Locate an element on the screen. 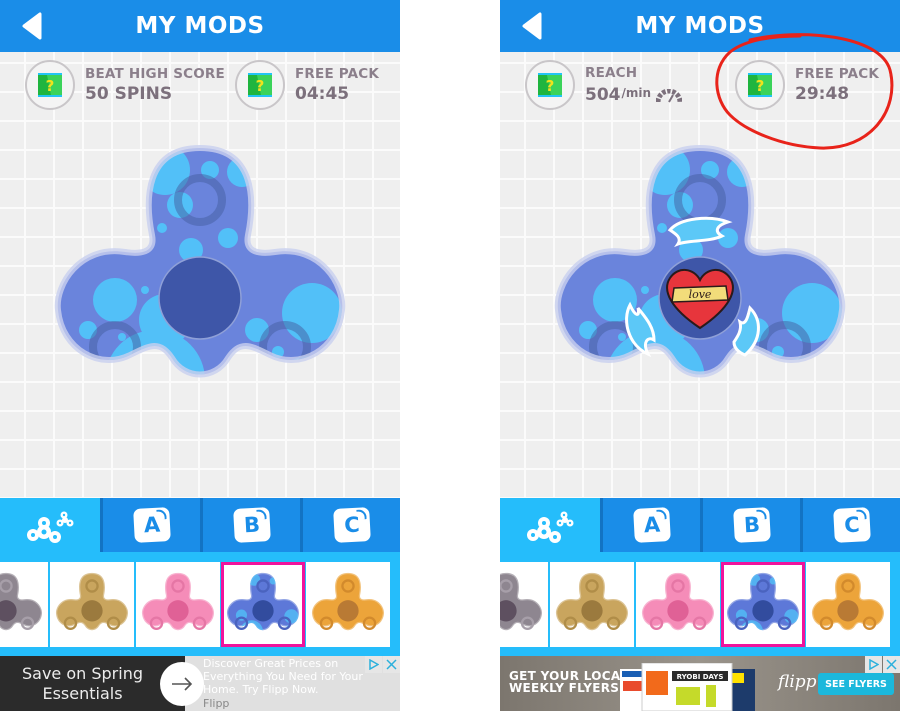 This screenshot has height=711, width=900. flyer-label: RYOBI DAYS is located at coordinates (700, 677).